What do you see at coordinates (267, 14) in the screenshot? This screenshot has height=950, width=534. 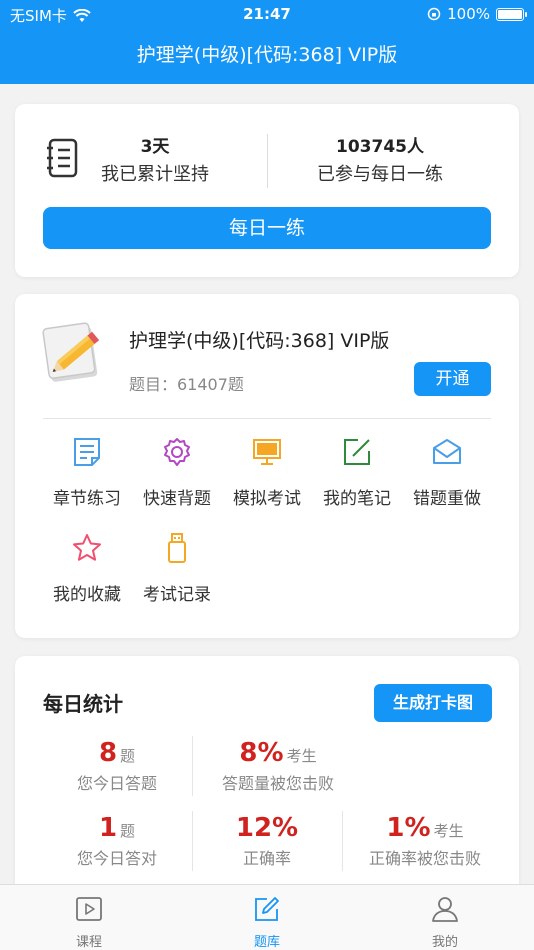 I see `status-bar: 无SIM卡 21:47 100%` at bounding box center [267, 14].